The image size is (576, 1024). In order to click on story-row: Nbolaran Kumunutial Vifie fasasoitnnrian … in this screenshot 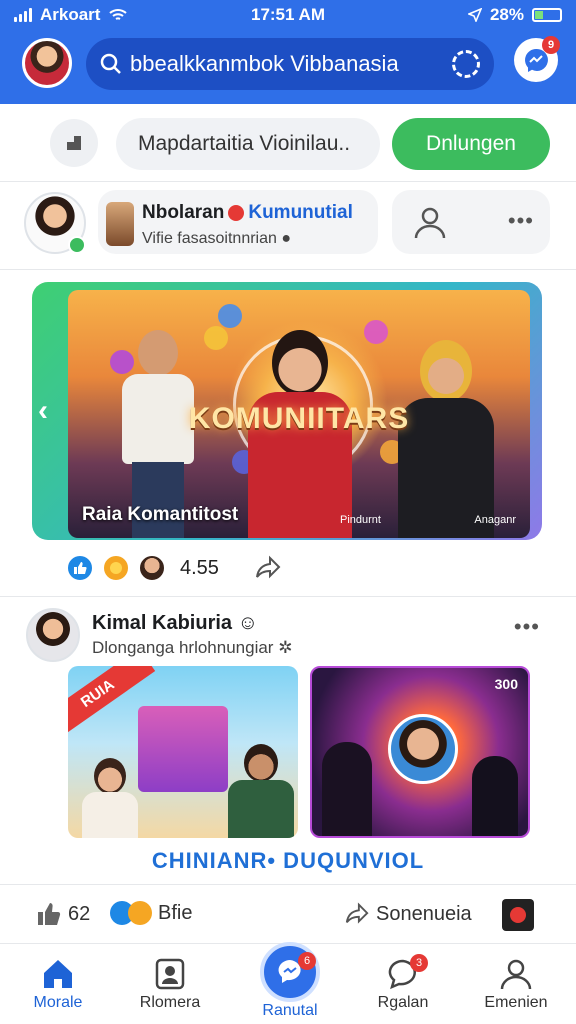, I will do `click(288, 226)`.